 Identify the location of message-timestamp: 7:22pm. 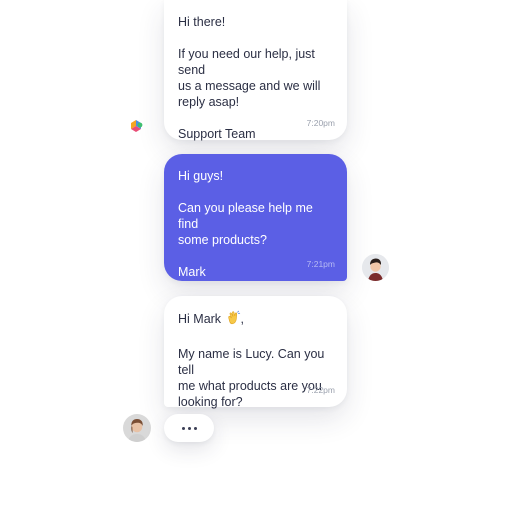
(320, 390).